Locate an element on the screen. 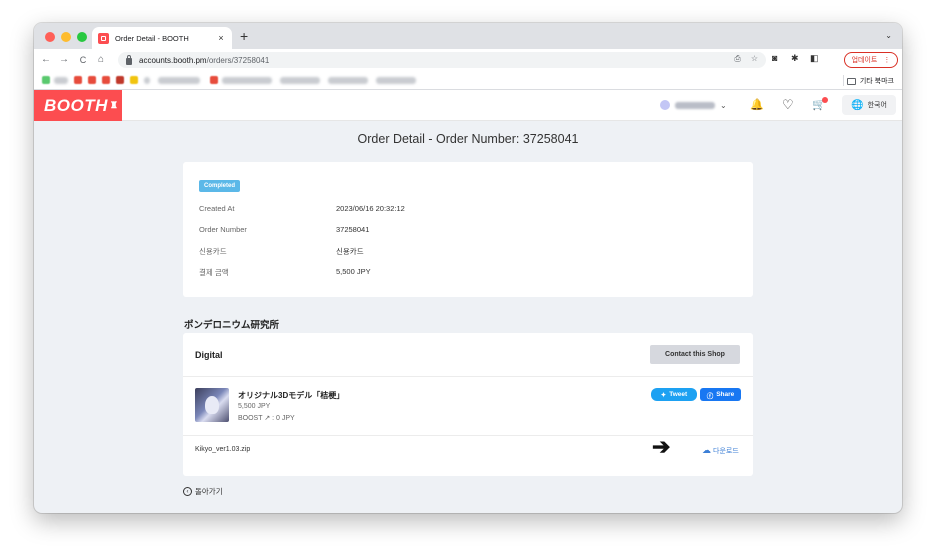 The image size is (936, 557). twitter-bird-icon: ✦ is located at coordinates (663, 395).